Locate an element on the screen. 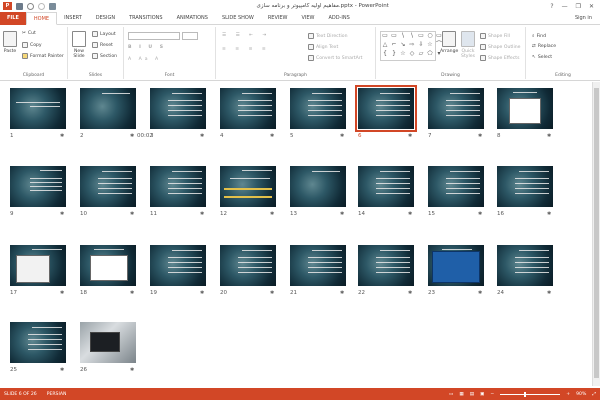  tab-transitions: TRANSITIONS is located at coordinates (146, 18).